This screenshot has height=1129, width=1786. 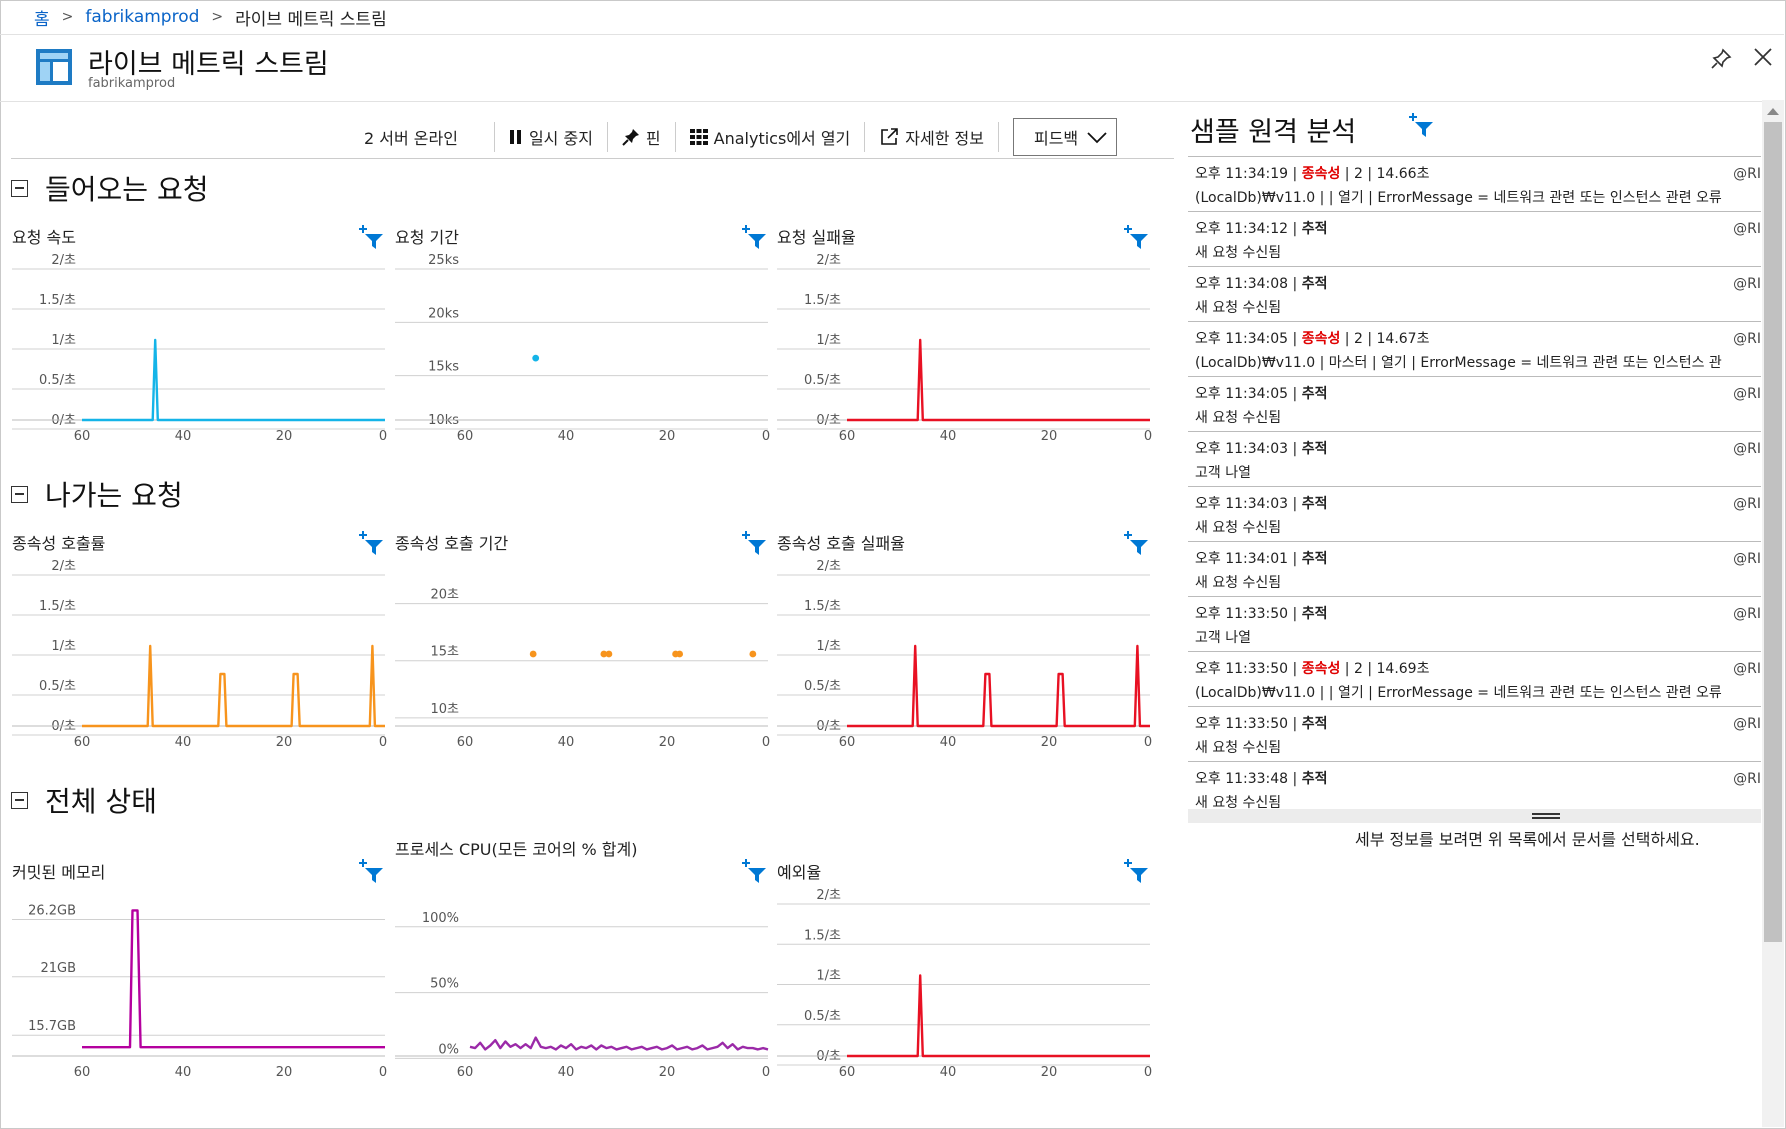 I want to click on telemetry-item: 오후 11:34:01 | 추적 @RI 새 요청 수신됨, so click(x=1474, y=569).